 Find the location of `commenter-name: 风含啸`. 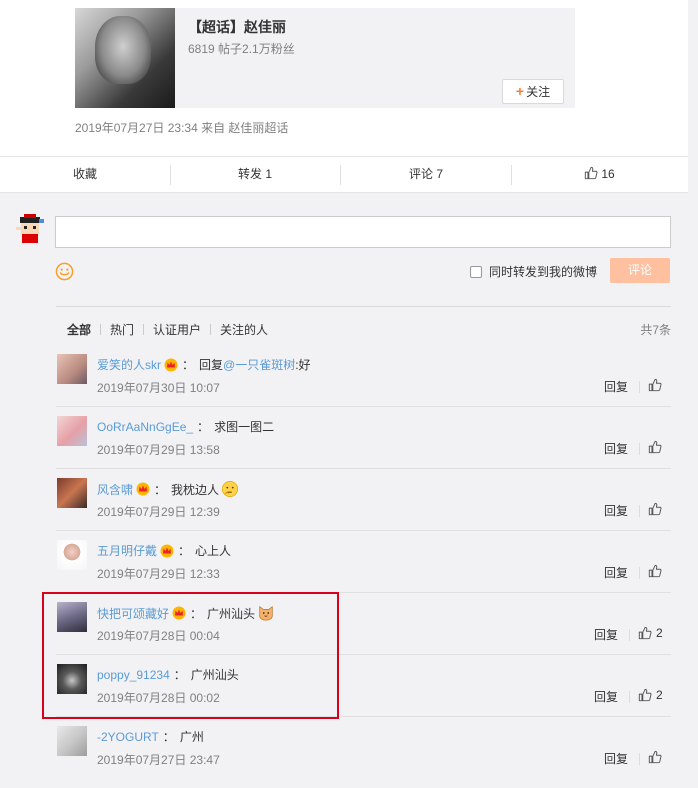

commenter-name: 风含啸 is located at coordinates (115, 489).